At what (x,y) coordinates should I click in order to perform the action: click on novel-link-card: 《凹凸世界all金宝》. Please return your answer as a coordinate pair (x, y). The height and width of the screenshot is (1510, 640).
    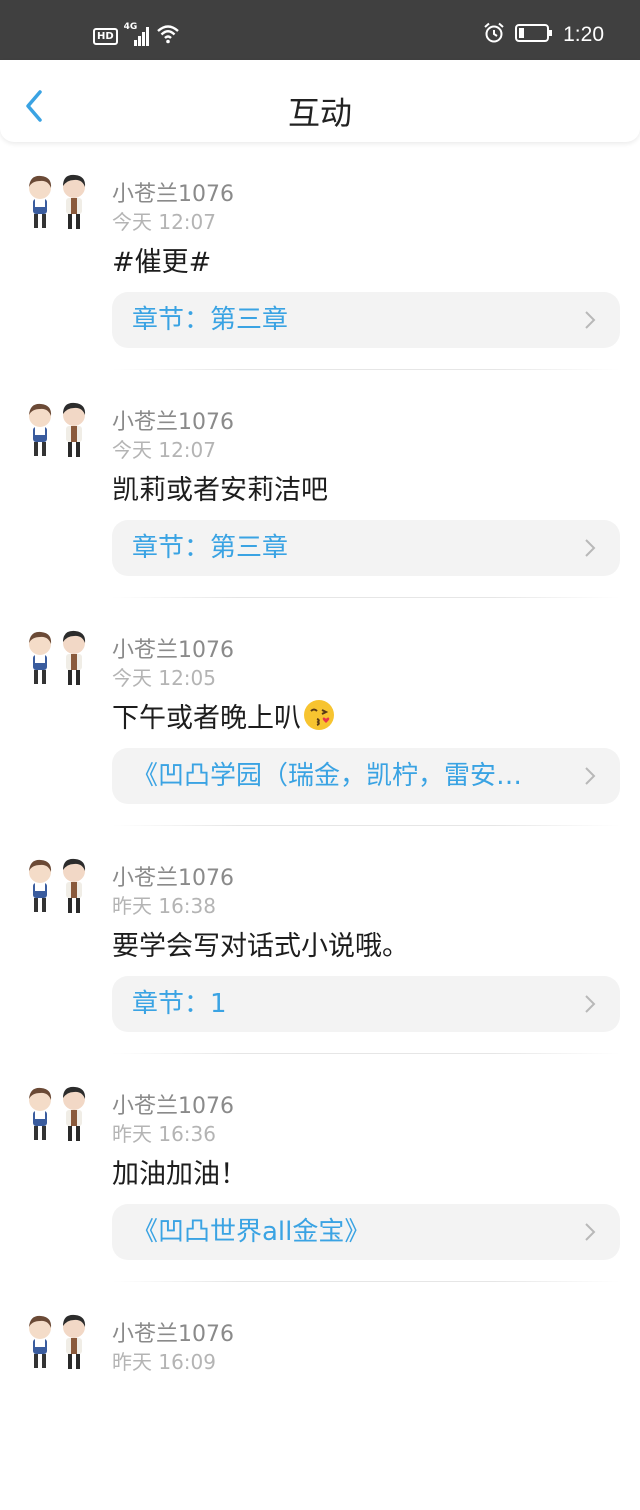
    Looking at the image, I should click on (366, 1232).